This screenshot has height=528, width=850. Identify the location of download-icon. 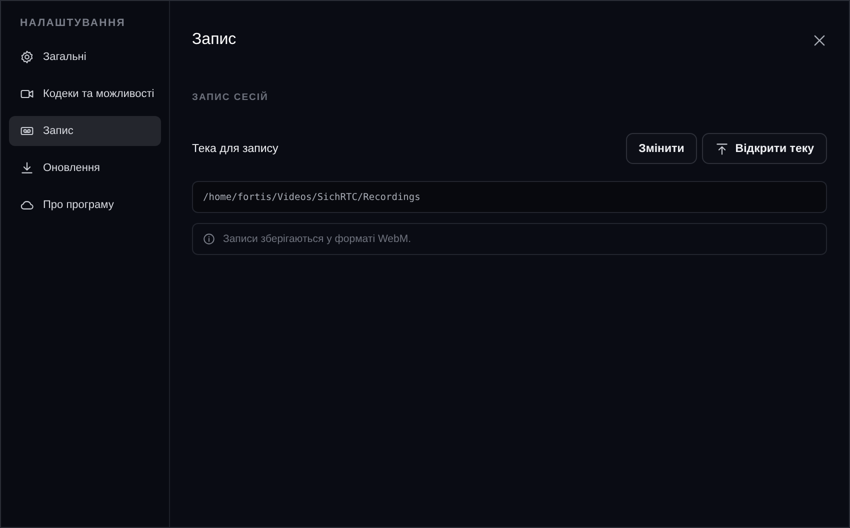
(27, 168).